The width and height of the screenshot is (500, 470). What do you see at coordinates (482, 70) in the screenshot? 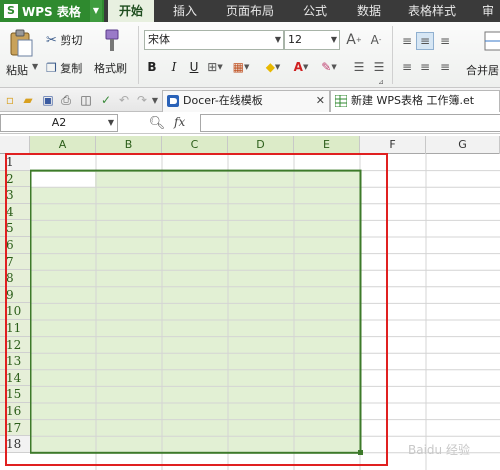
I see `merge-center-label: 合并居` at bounding box center [482, 70].